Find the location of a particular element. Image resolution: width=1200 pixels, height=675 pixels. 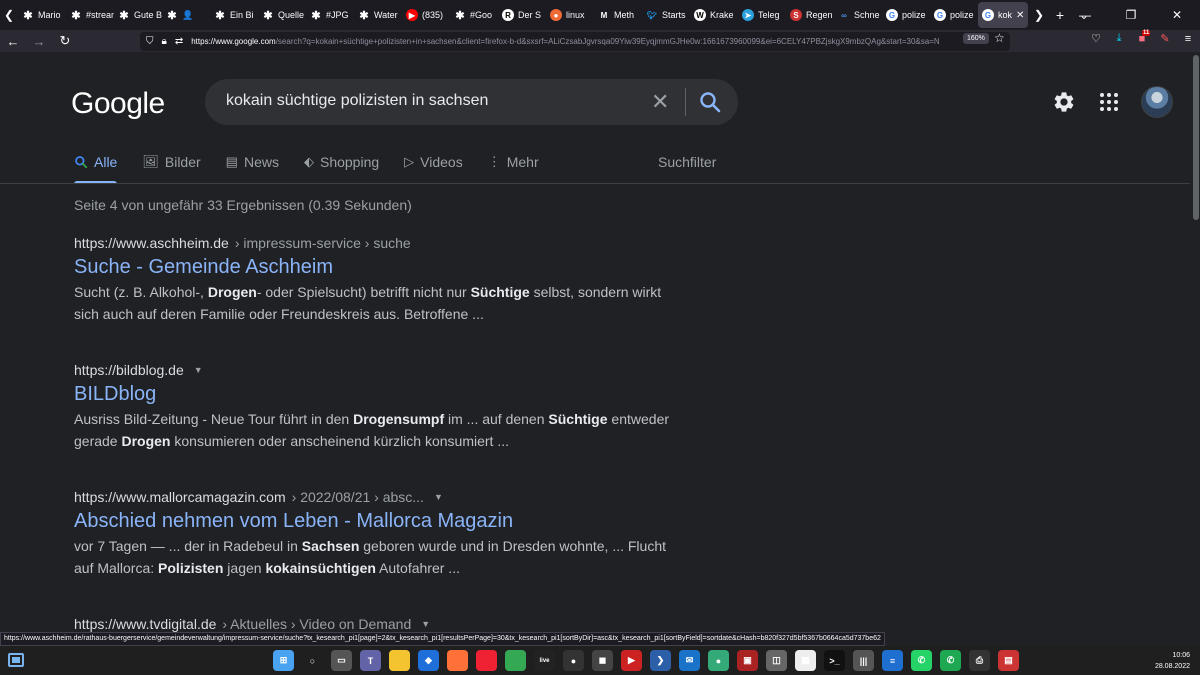

taskbar-app-3-icon: ● is located at coordinates (718, 660).